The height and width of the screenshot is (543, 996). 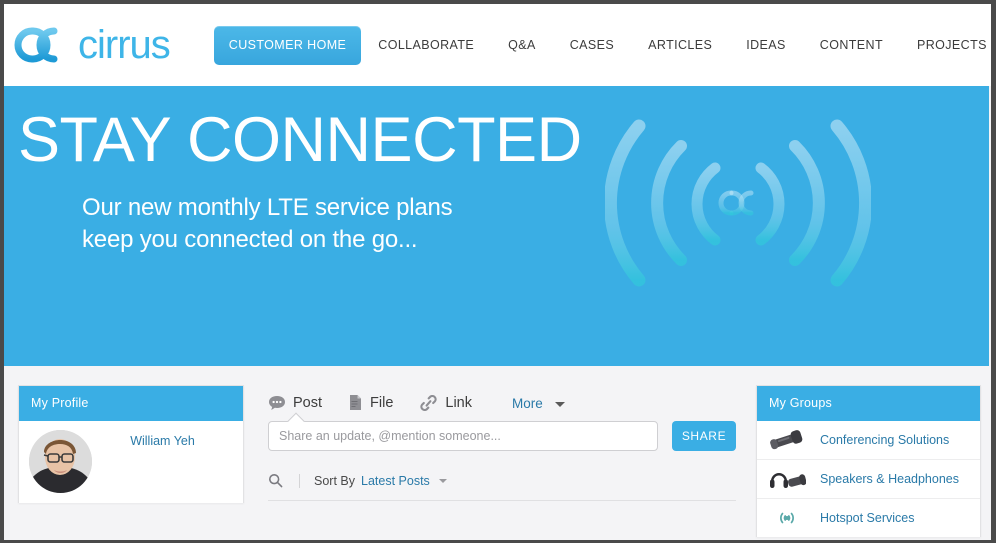 What do you see at coordinates (267, 207) in the screenshot?
I see `hero-subtitle-line-1: Our new monthly LTE service plans` at bounding box center [267, 207].